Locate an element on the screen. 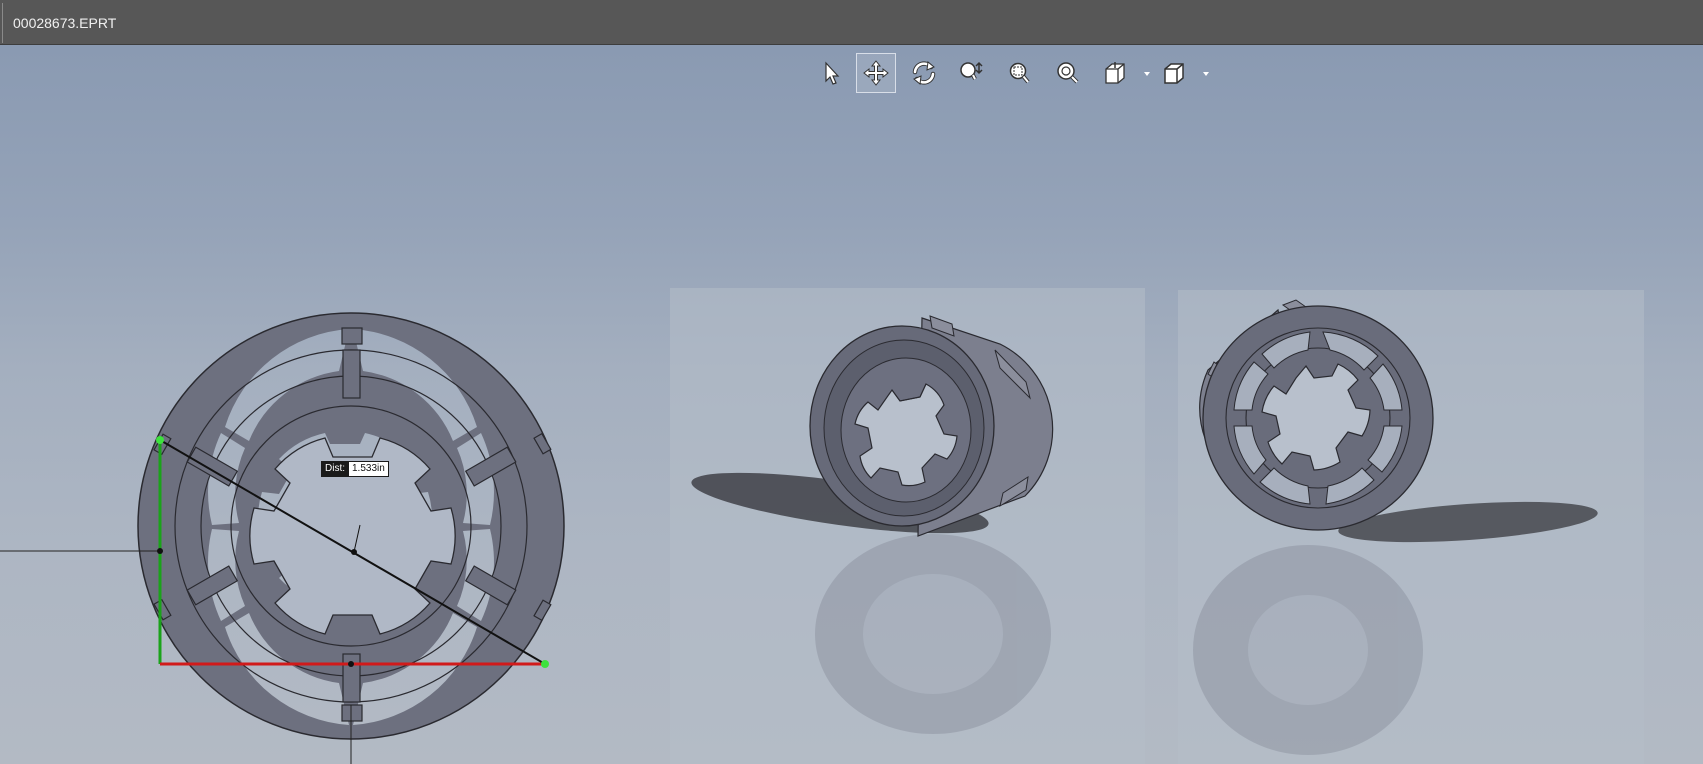  zoom-in-out-button is located at coordinates (971, 73).